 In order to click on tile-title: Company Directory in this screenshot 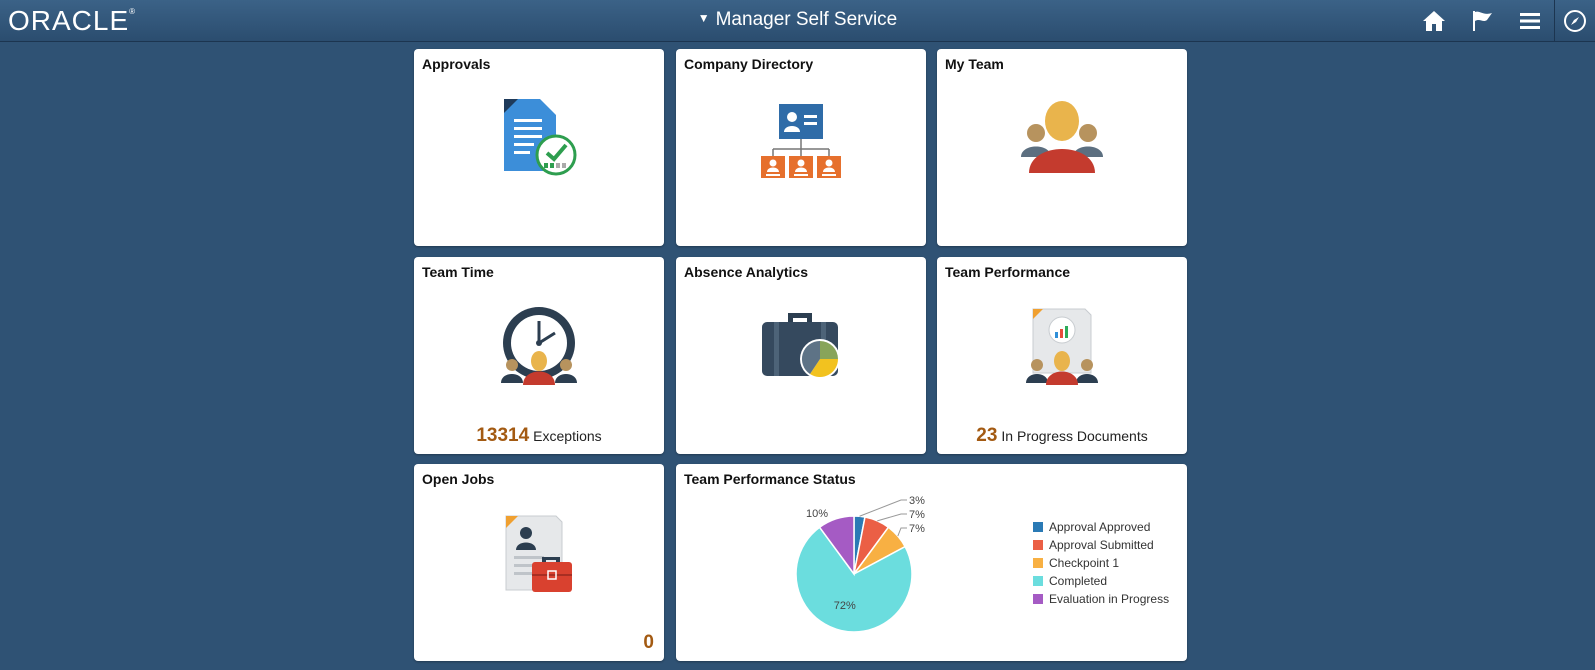, I will do `click(749, 64)`.